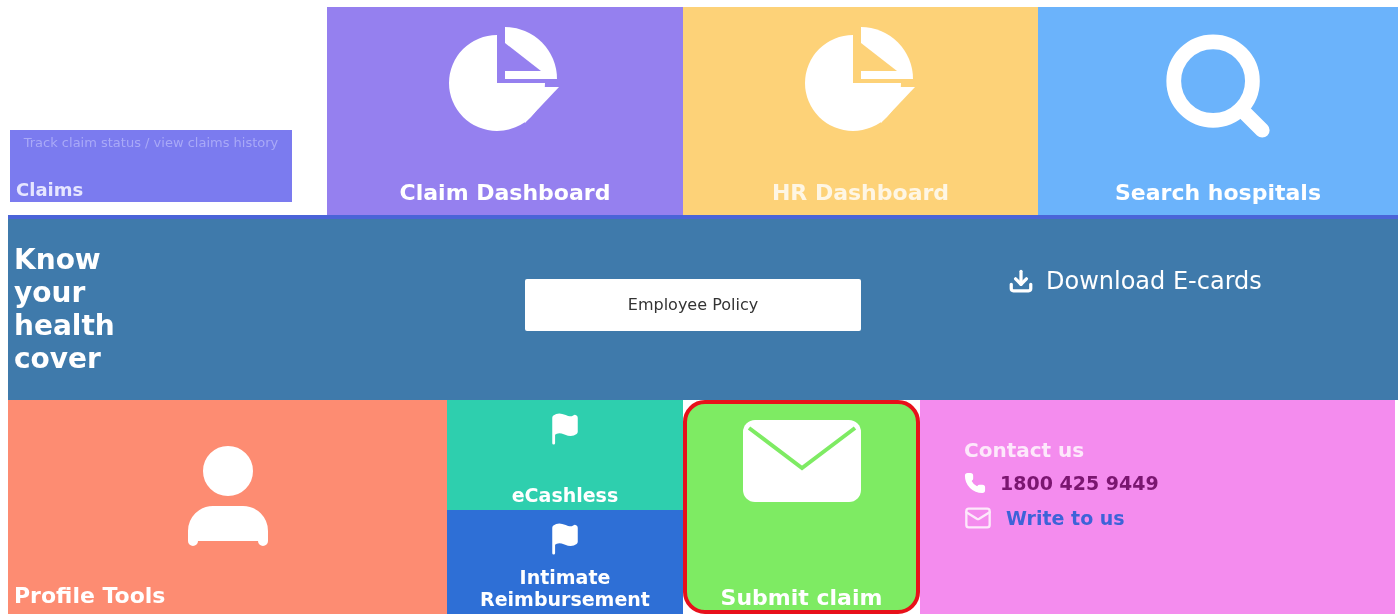 Image resolution: width=1398 pixels, height=614 pixels. I want to click on tile-label: Claim Dashboard, so click(505, 192).